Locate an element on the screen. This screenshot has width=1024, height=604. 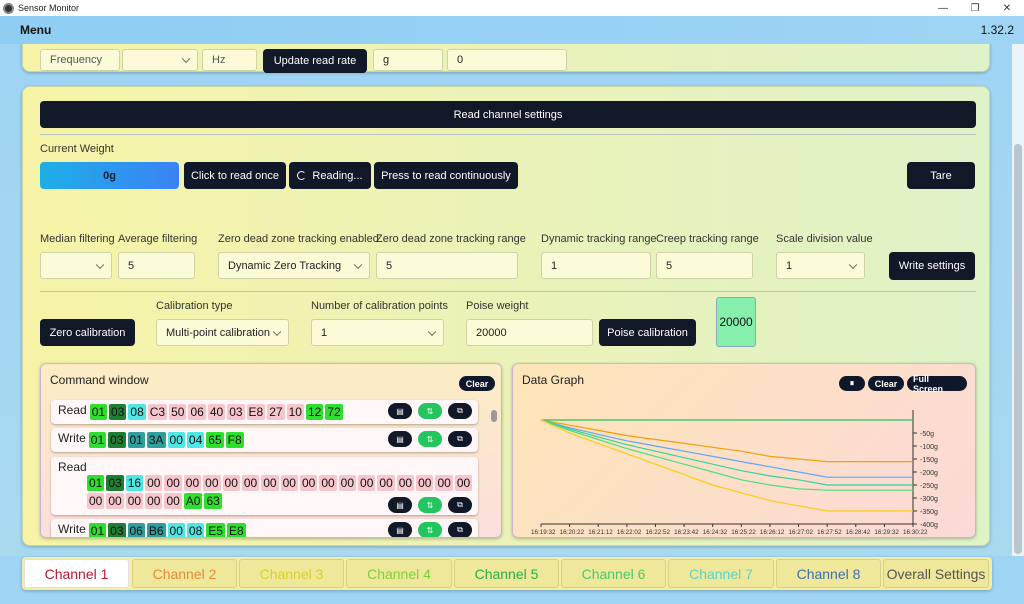
command-byte: 04 is located at coordinates (195, 440).